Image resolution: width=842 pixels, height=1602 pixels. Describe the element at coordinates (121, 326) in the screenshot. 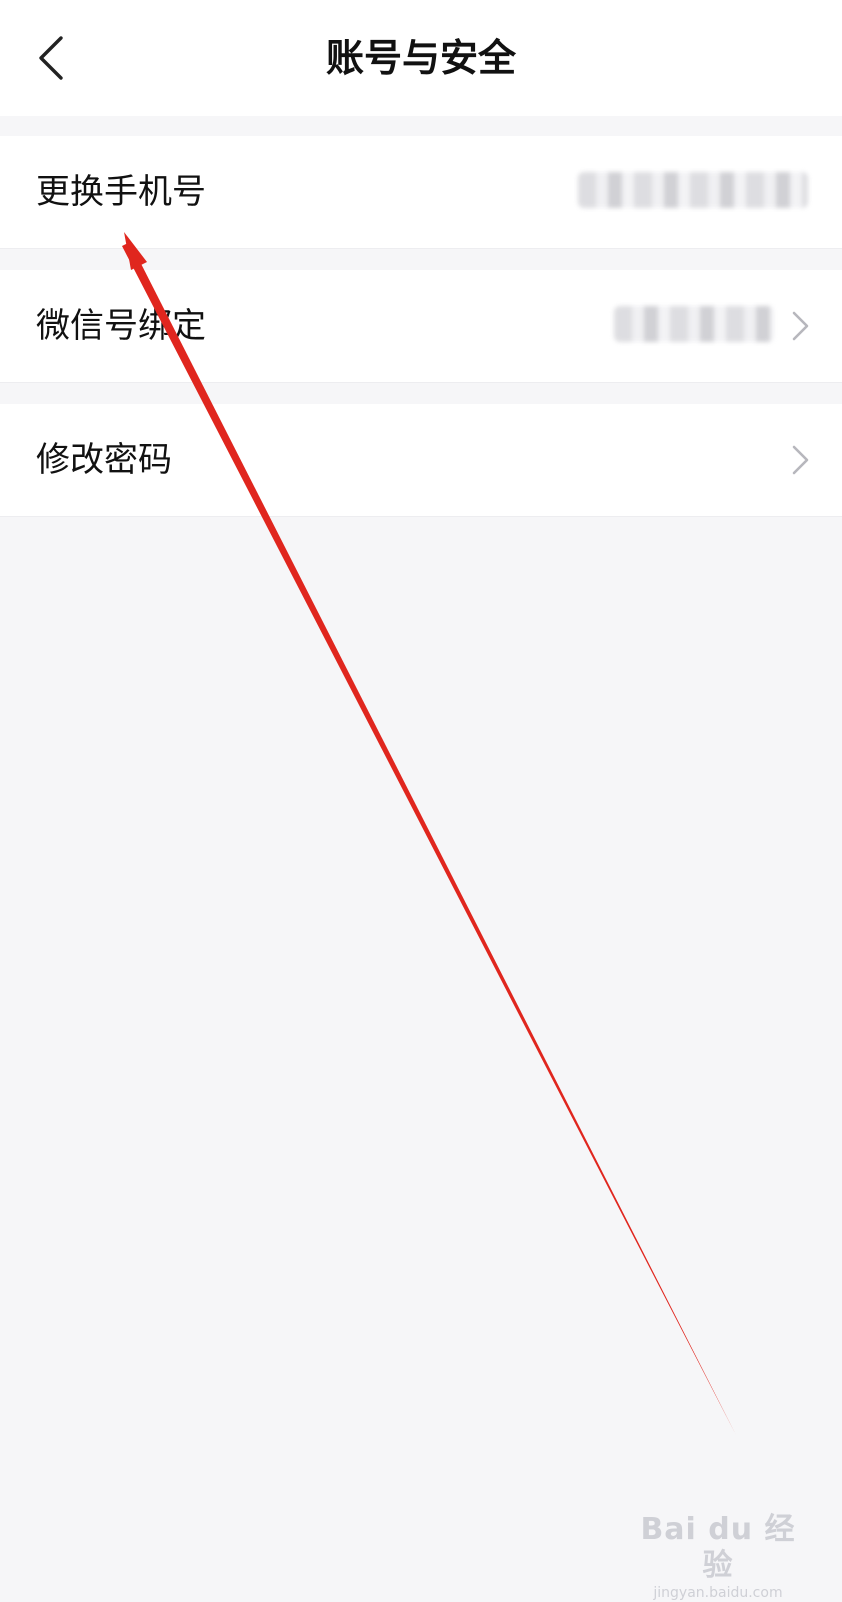

I see `wechat-binding-label: 微信号绑定` at that location.